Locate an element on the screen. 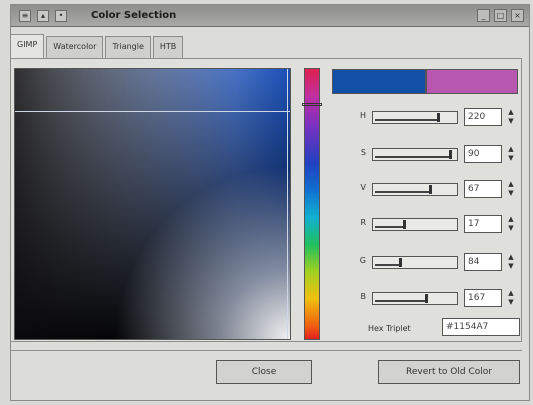  channel-row-s: S 90 ▲ ▼ is located at coordinates (425, 154).